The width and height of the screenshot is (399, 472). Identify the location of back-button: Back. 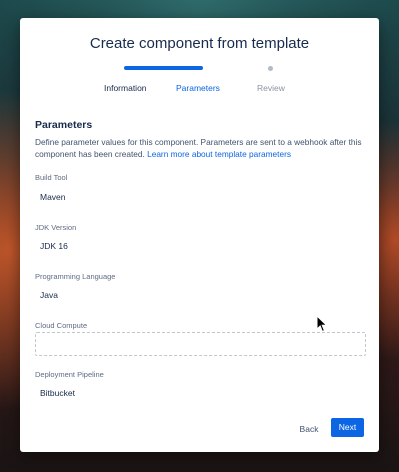
(309, 429).